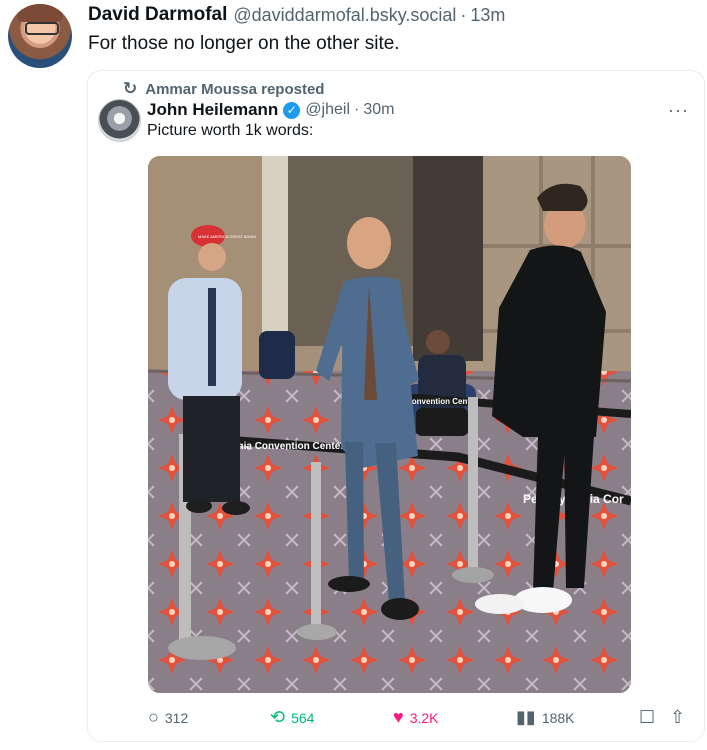  Describe the element at coordinates (40, 36) in the screenshot. I see `outer-author-avatar` at that location.